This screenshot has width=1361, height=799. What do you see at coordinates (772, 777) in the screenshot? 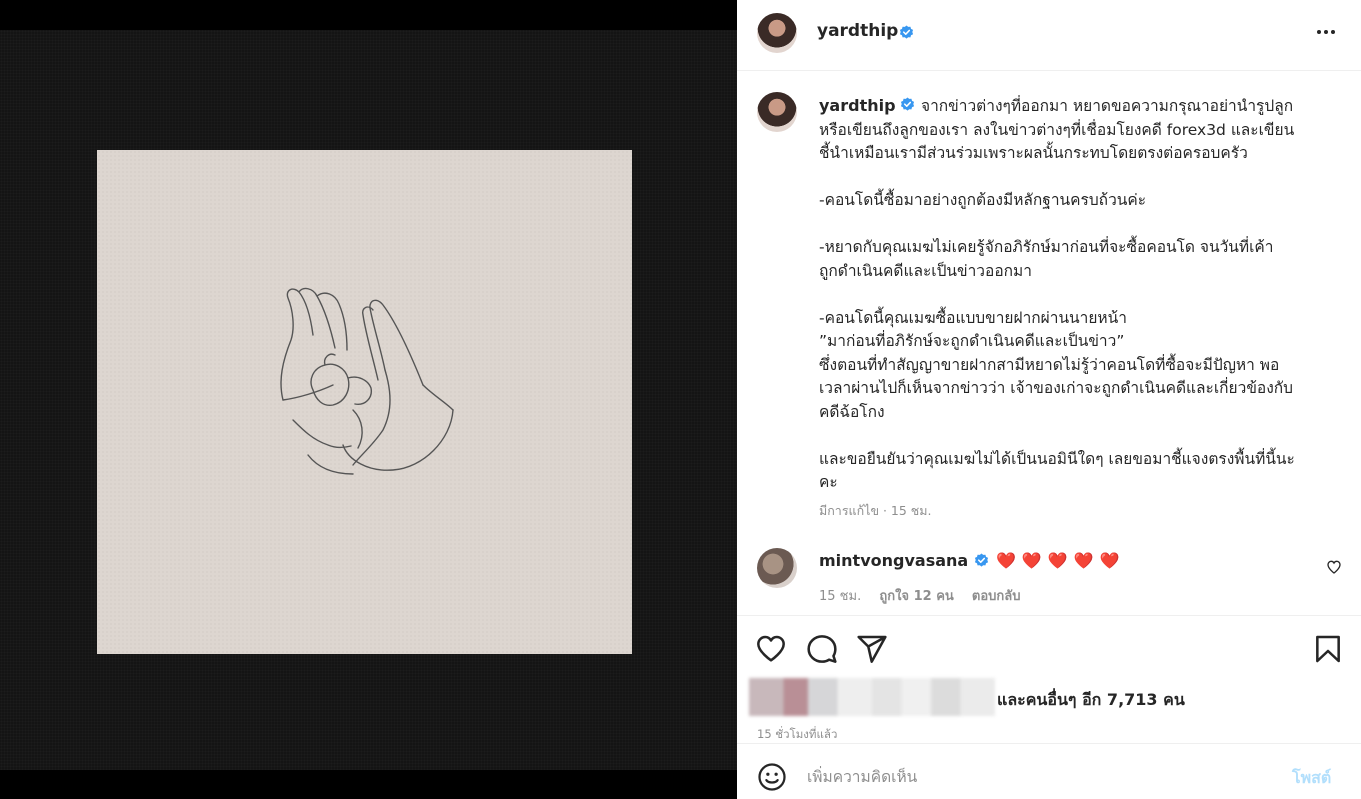
I see `emoji-icon` at bounding box center [772, 777].